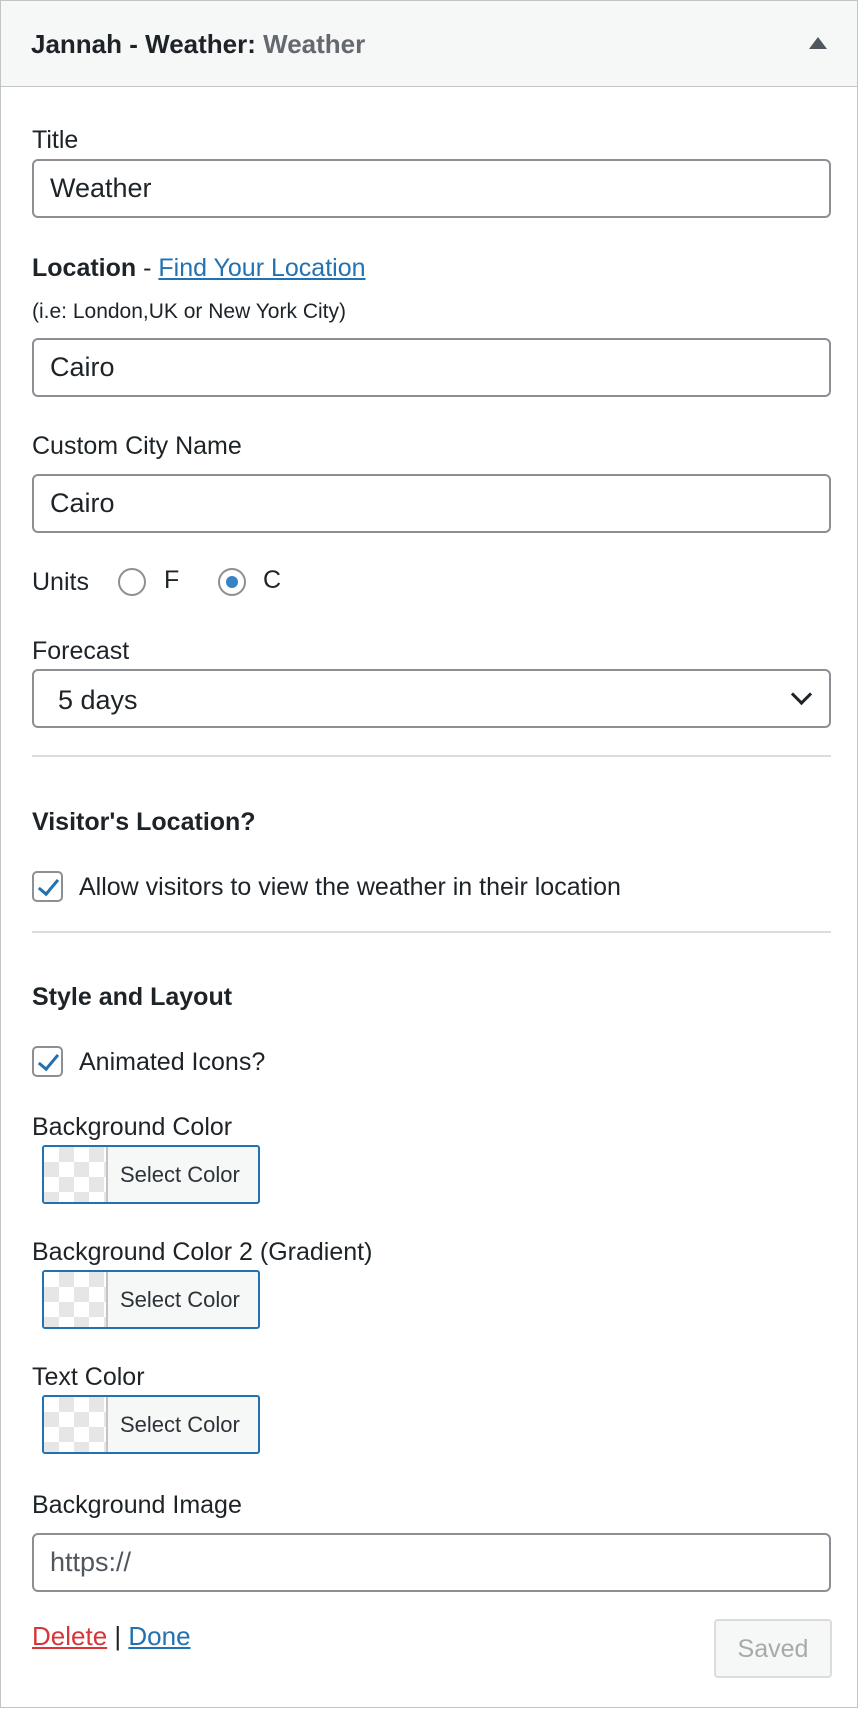  I want to click on collapse-arrow-icon, so click(818, 43).